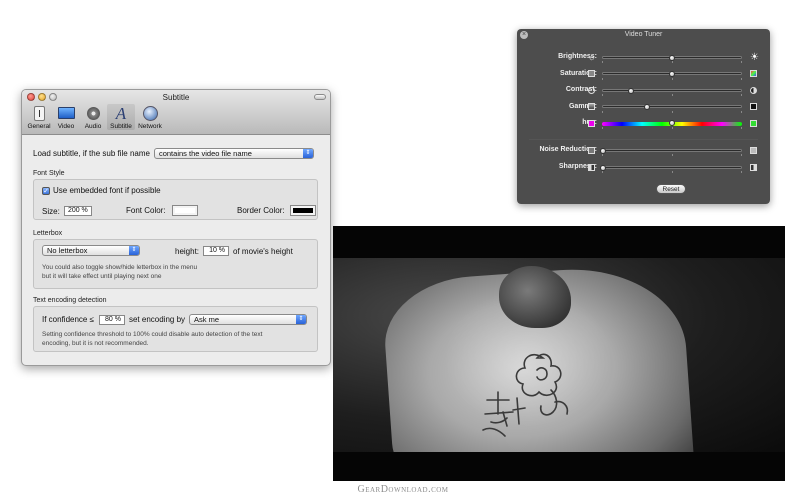  I want to click on confidence-field: 80 %, so click(111, 319).